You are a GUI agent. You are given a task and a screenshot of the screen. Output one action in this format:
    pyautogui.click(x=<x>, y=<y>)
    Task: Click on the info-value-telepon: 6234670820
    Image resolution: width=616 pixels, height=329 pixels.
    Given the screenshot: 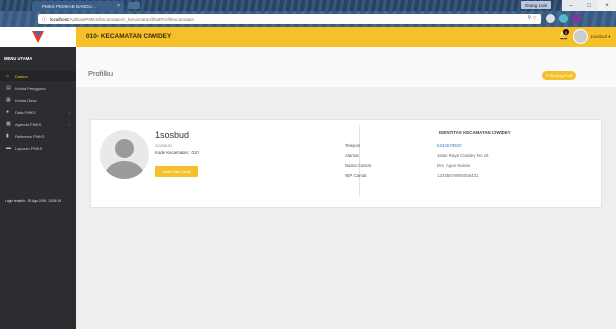 What is the action you would take?
    pyautogui.click(x=449, y=145)
    